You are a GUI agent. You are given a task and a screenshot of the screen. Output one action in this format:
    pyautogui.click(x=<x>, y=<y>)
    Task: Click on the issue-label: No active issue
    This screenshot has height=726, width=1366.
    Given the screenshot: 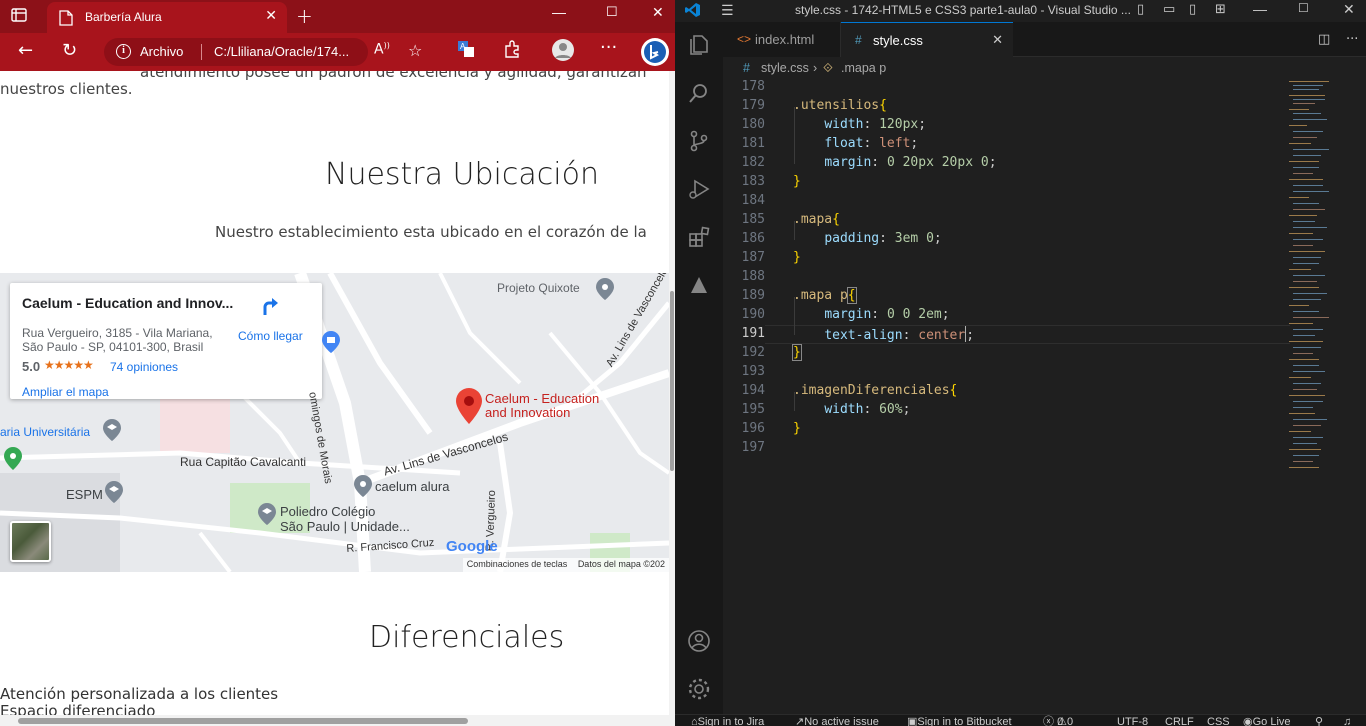 What is the action you would take?
    pyautogui.click(x=841, y=721)
    